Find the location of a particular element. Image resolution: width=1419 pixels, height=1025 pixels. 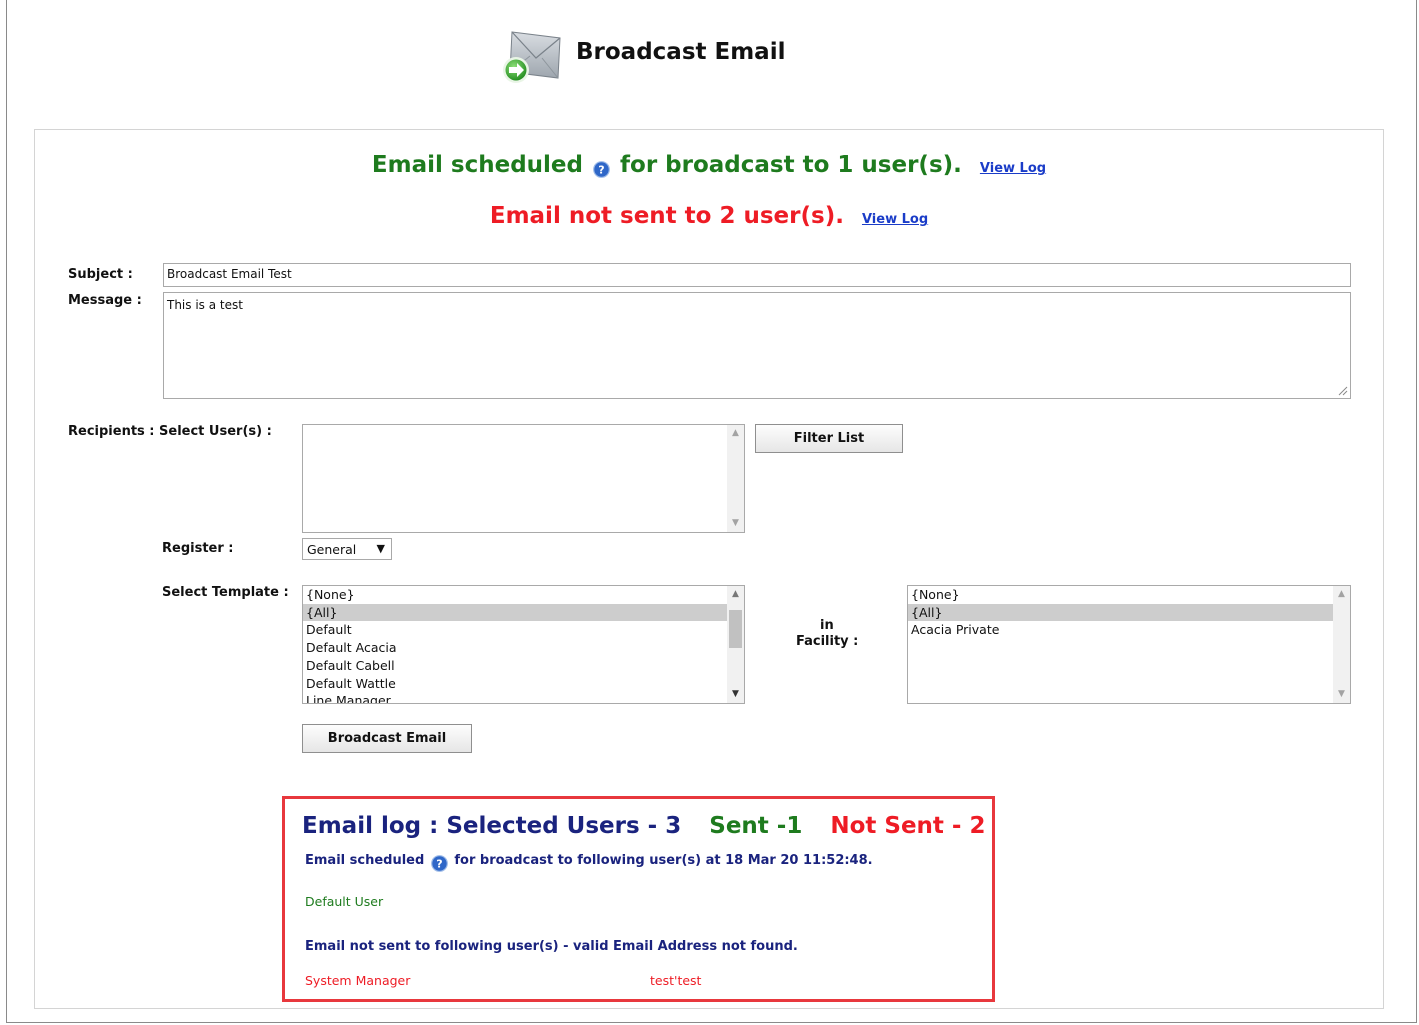

status-not-sent-text: Email not sent to 2 user(s). is located at coordinates (666, 216).